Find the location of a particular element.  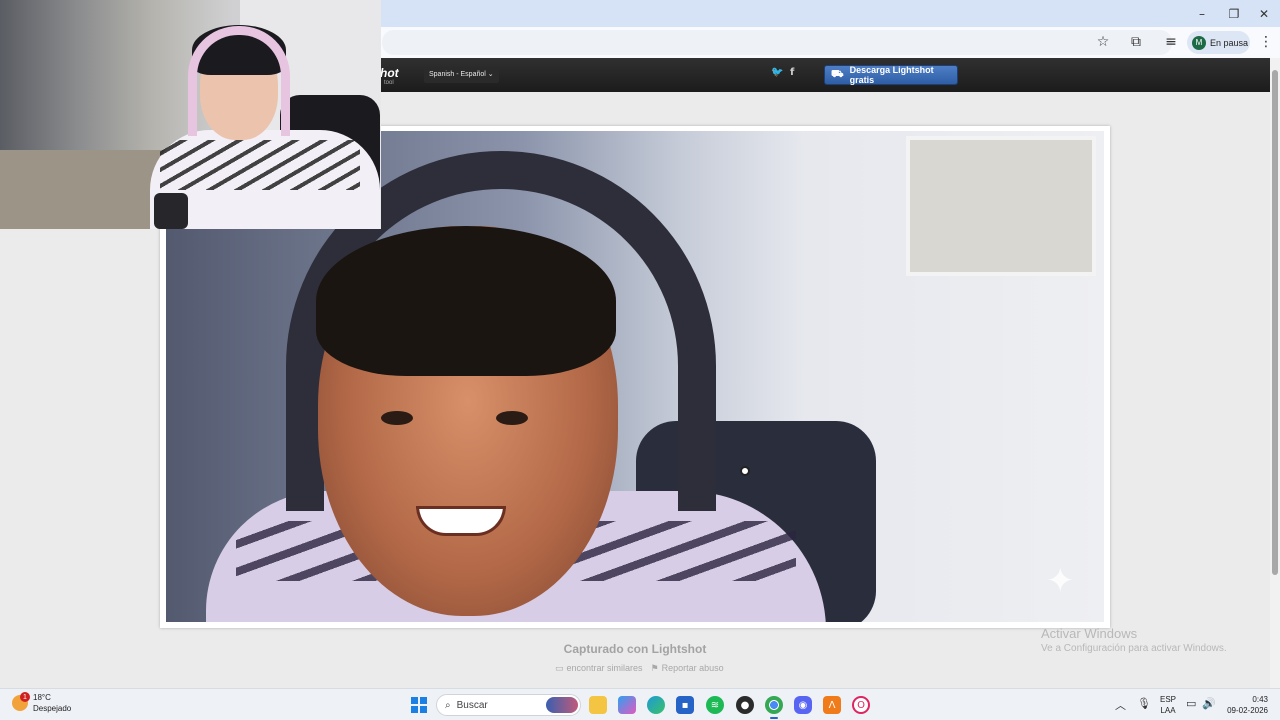

microphone-icon: 🎙 is located at coordinates (1144, 703).